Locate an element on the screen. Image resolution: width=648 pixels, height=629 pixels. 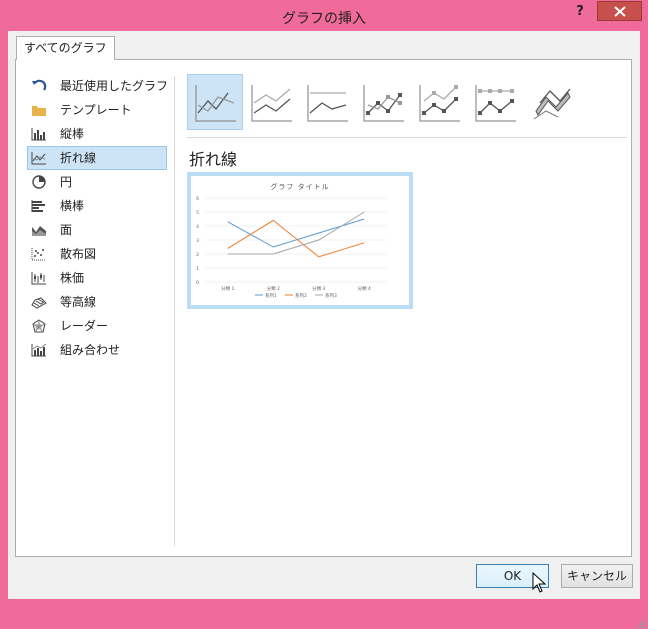
close-icon is located at coordinates (620, 11).